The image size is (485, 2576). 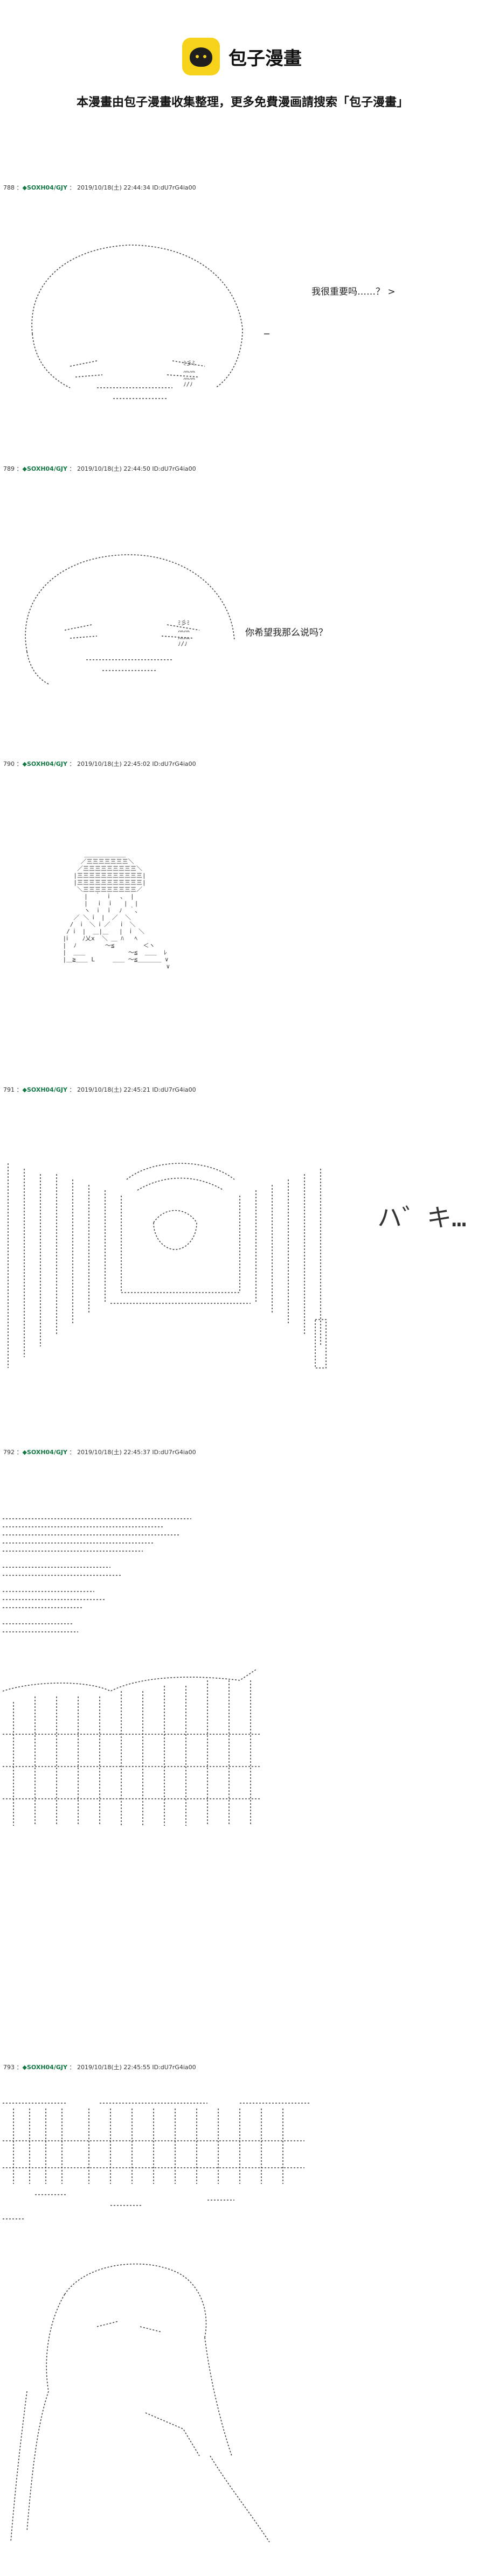 What do you see at coordinates (242, 102) in the screenshot?
I see `site-notice: 本漫畫由包子漫畫收集整理，更多免費漫画請搜索「包子漫畫」` at bounding box center [242, 102].